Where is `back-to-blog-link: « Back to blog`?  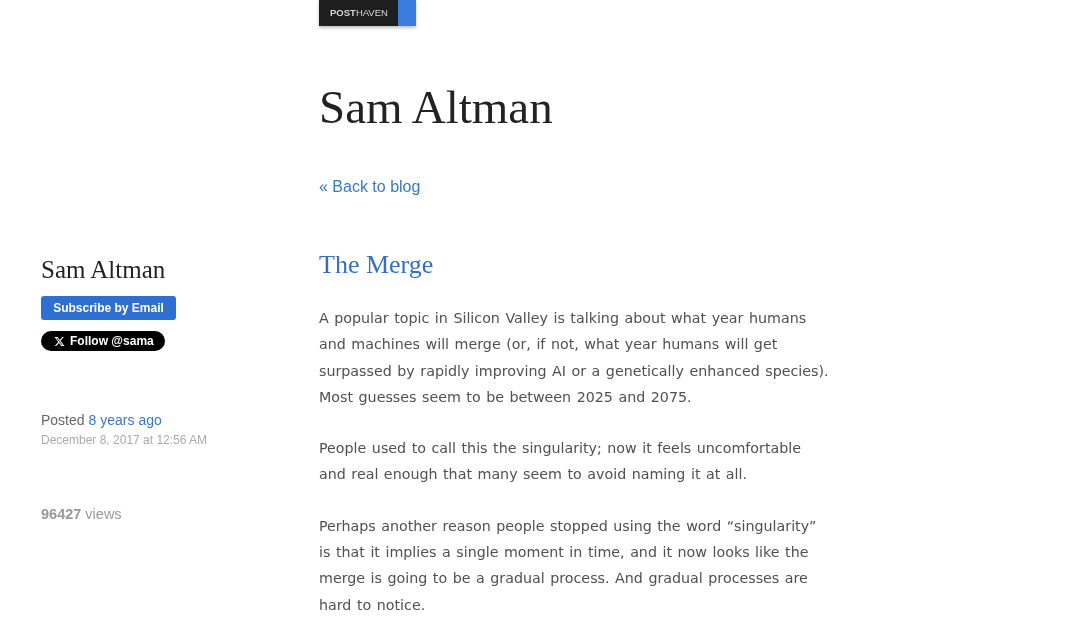
back-to-blog-link: « Back to blog is located at coordinates (370, 187).